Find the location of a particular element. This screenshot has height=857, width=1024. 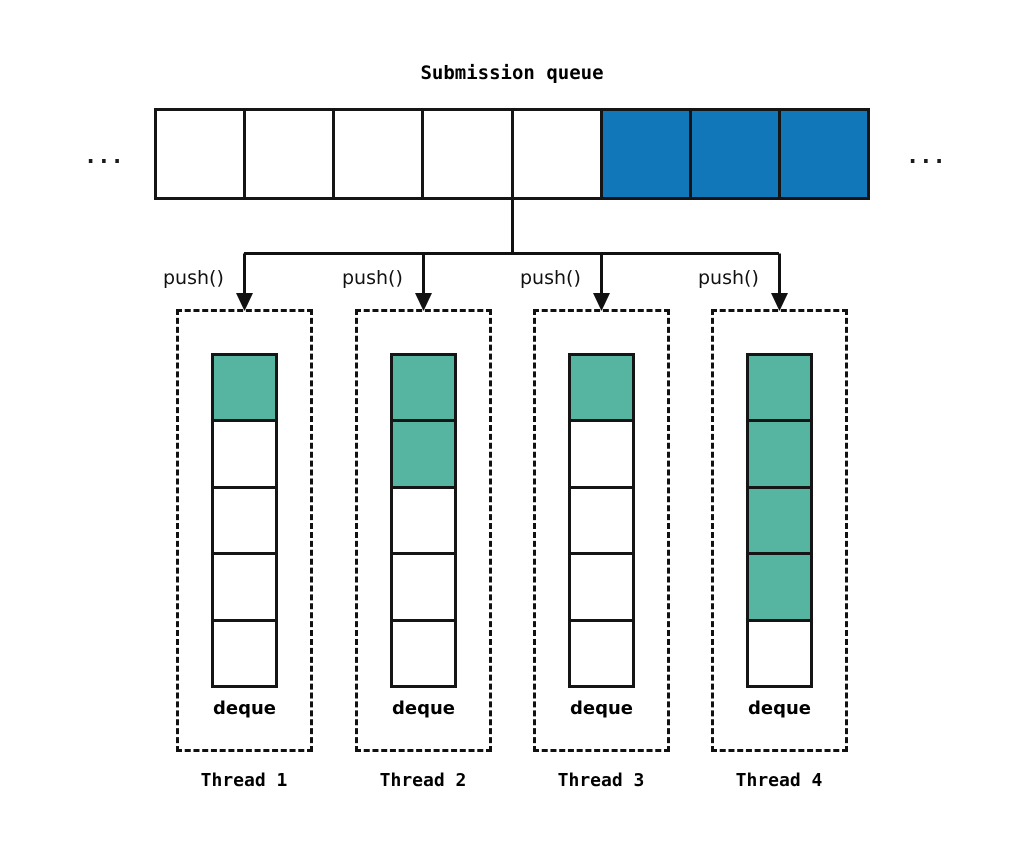

push-label-2: push() is located at coordinates (372, 278).